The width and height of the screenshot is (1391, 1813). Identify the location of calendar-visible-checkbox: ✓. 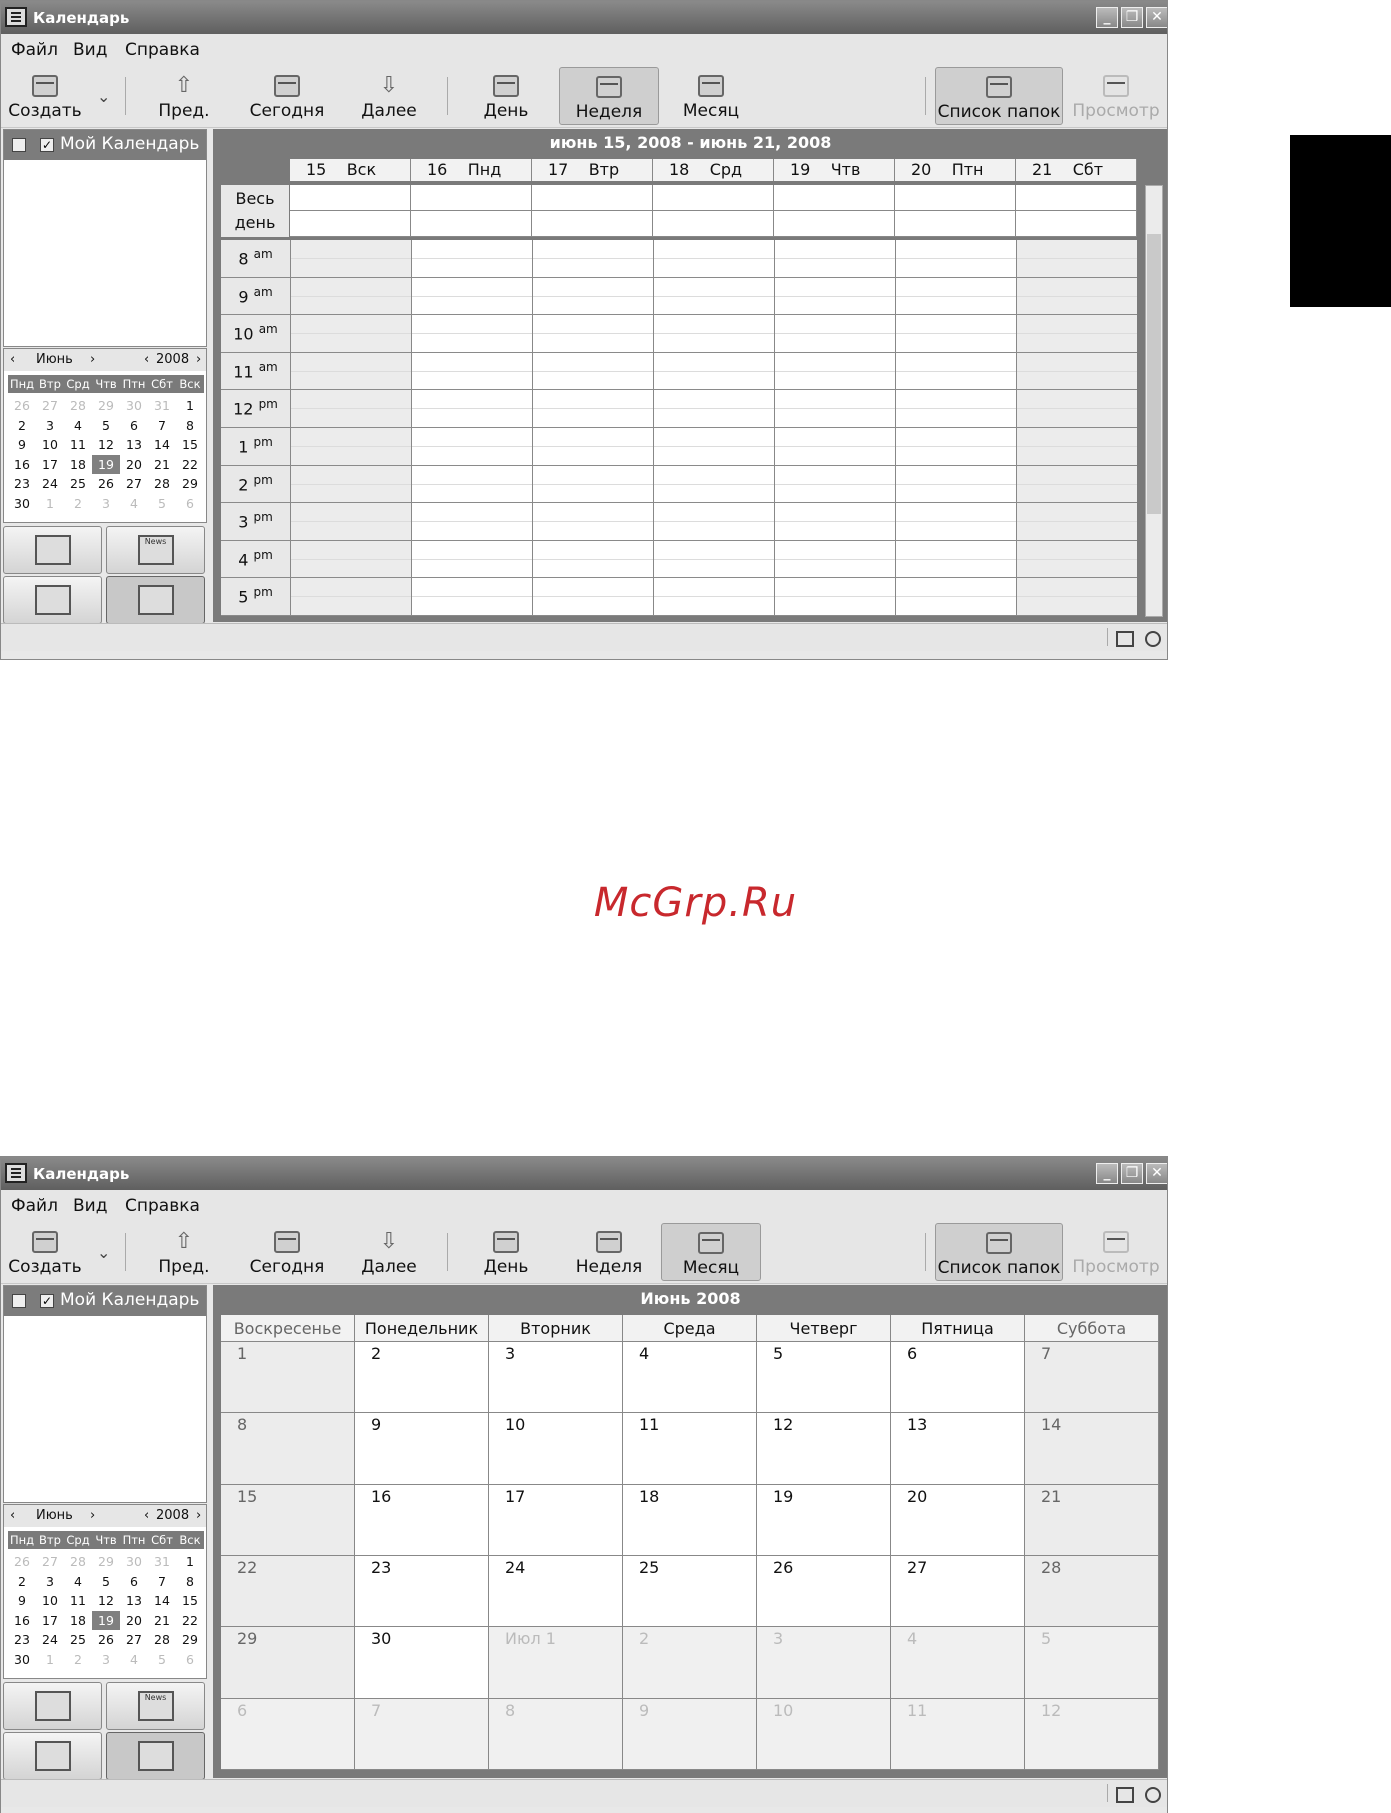
(47, 145).